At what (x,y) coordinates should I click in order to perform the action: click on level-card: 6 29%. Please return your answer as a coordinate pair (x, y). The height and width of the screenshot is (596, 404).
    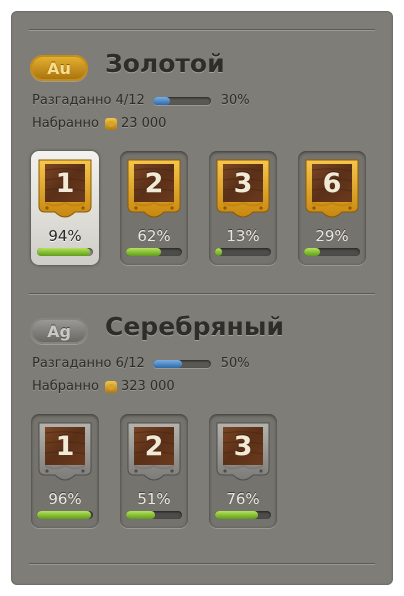
    Looking at the image, I should click on (332, 208).